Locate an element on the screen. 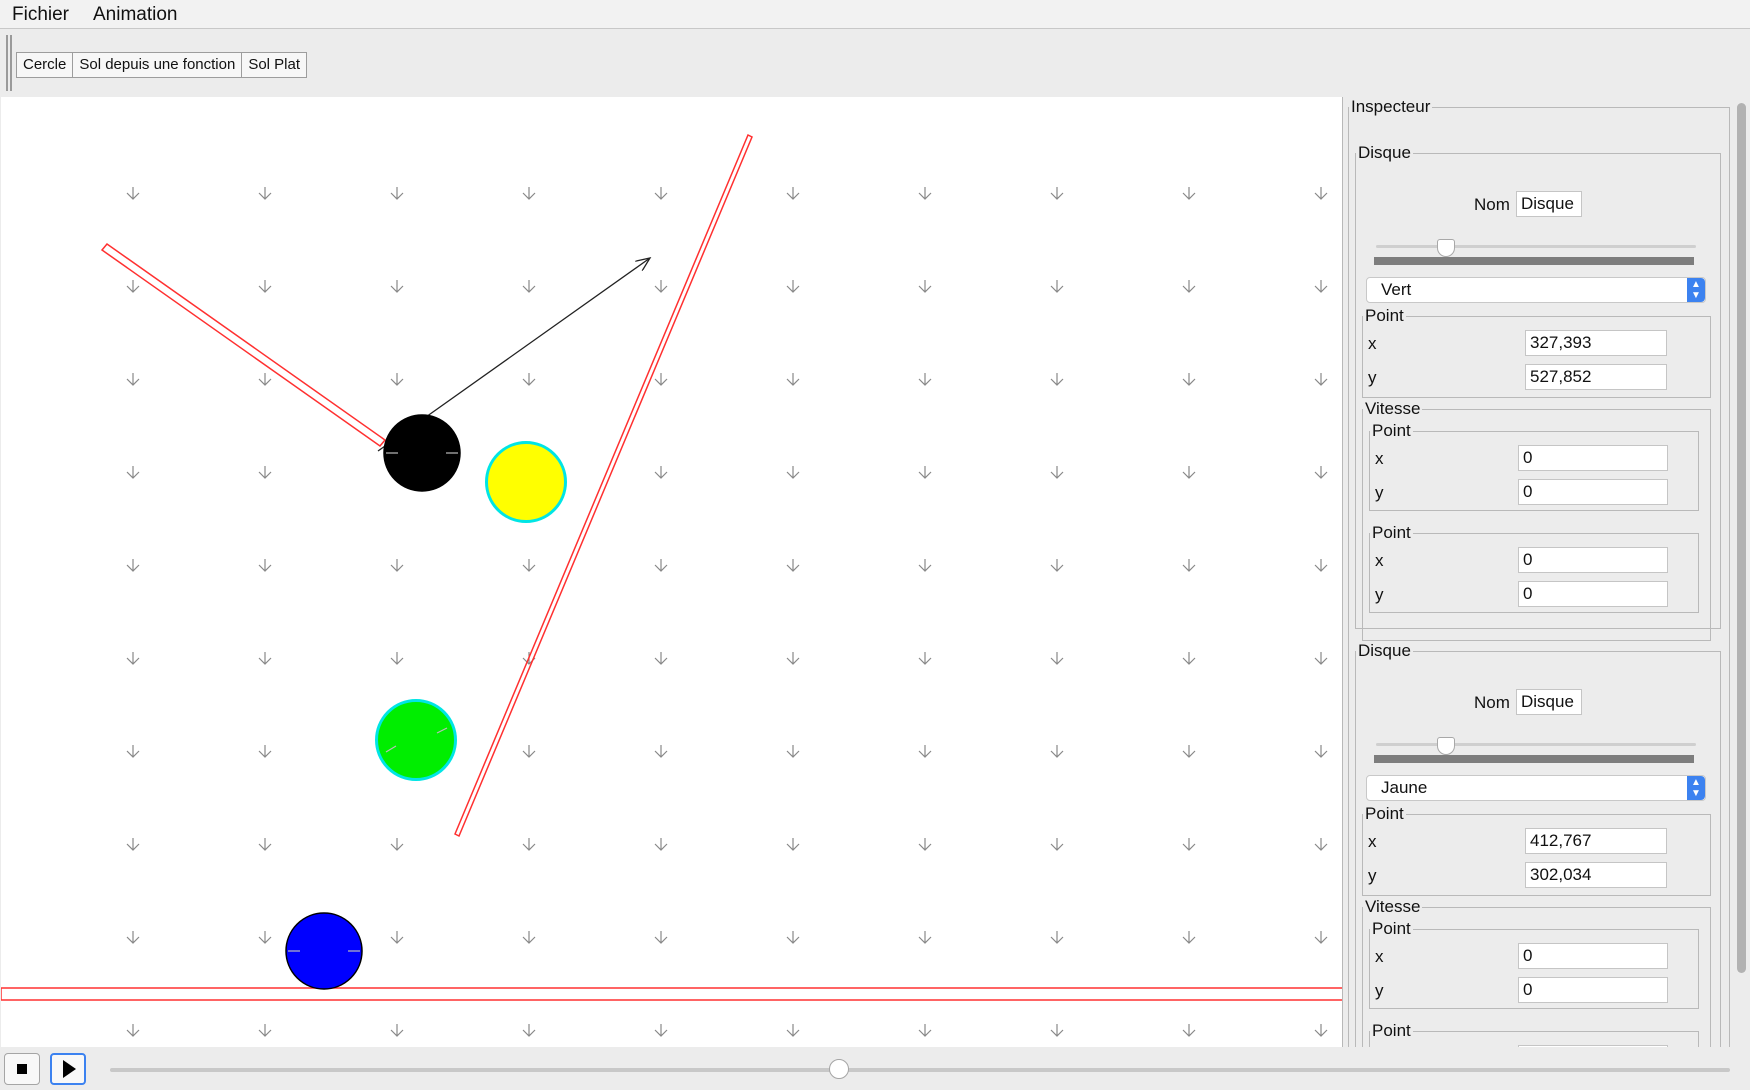 This screenshot has width=1750, height=1090. chevron-updown-icon: ▲ ▼ is located at coordinates (1696, 788).